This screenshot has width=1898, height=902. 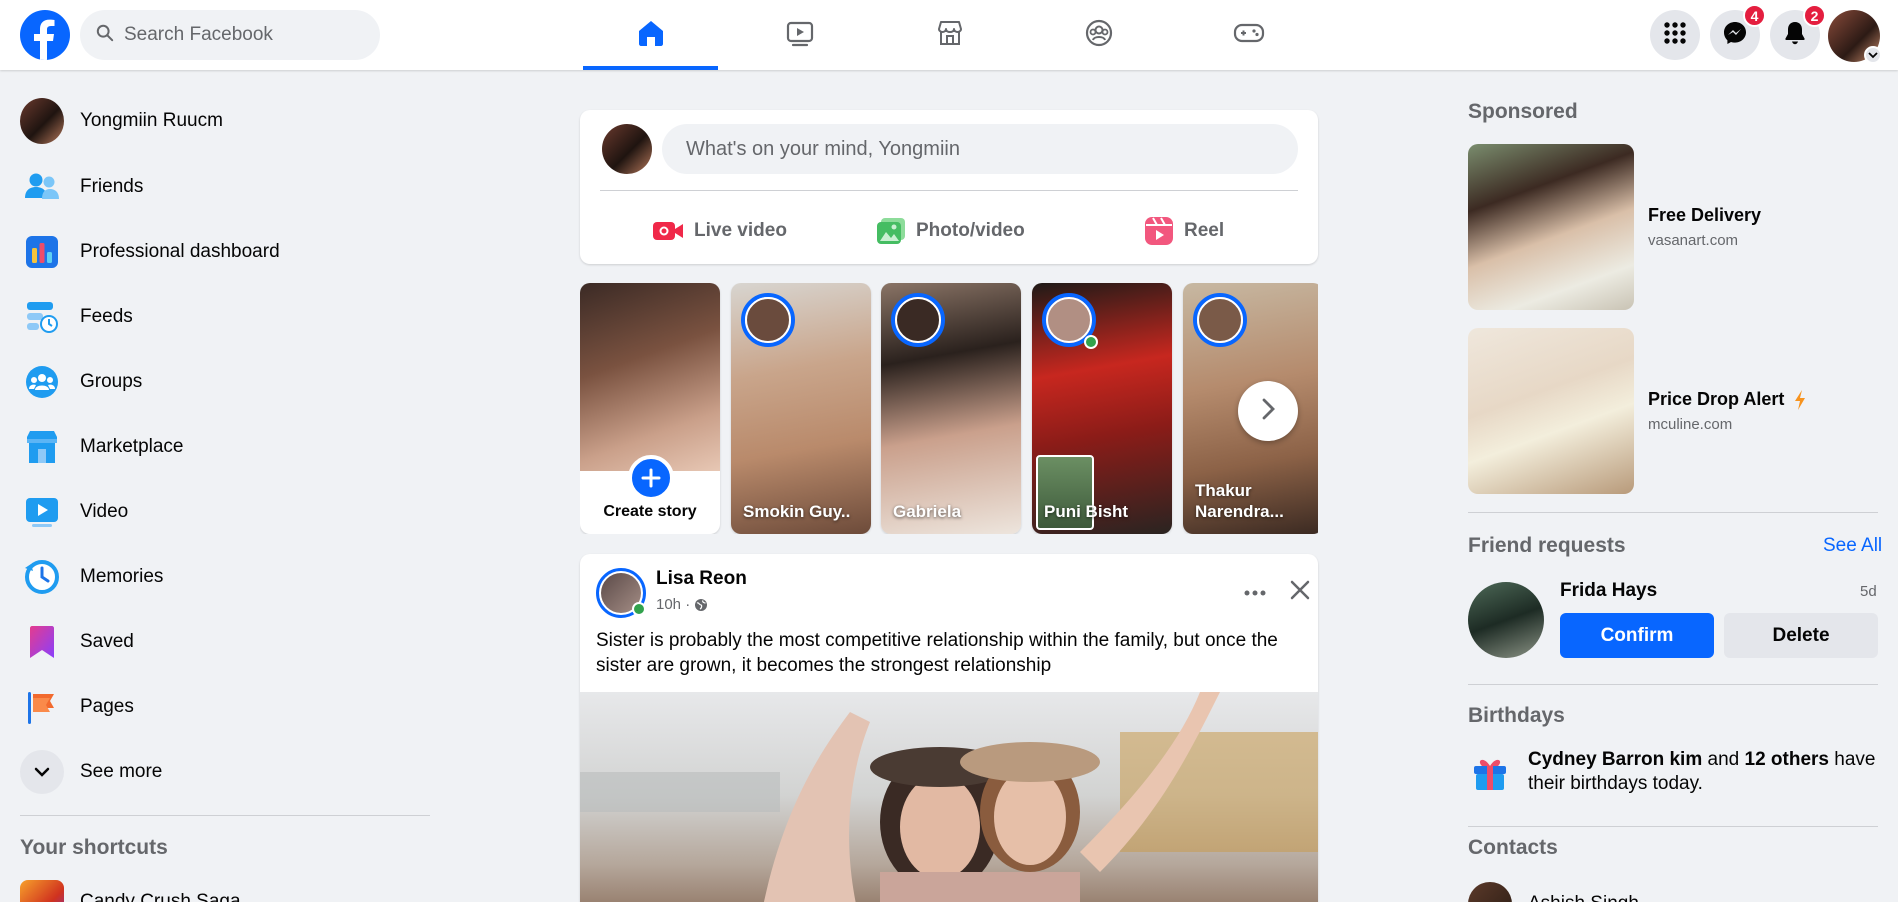 I want to click on tab-groups, so click(x=1098, y=35).